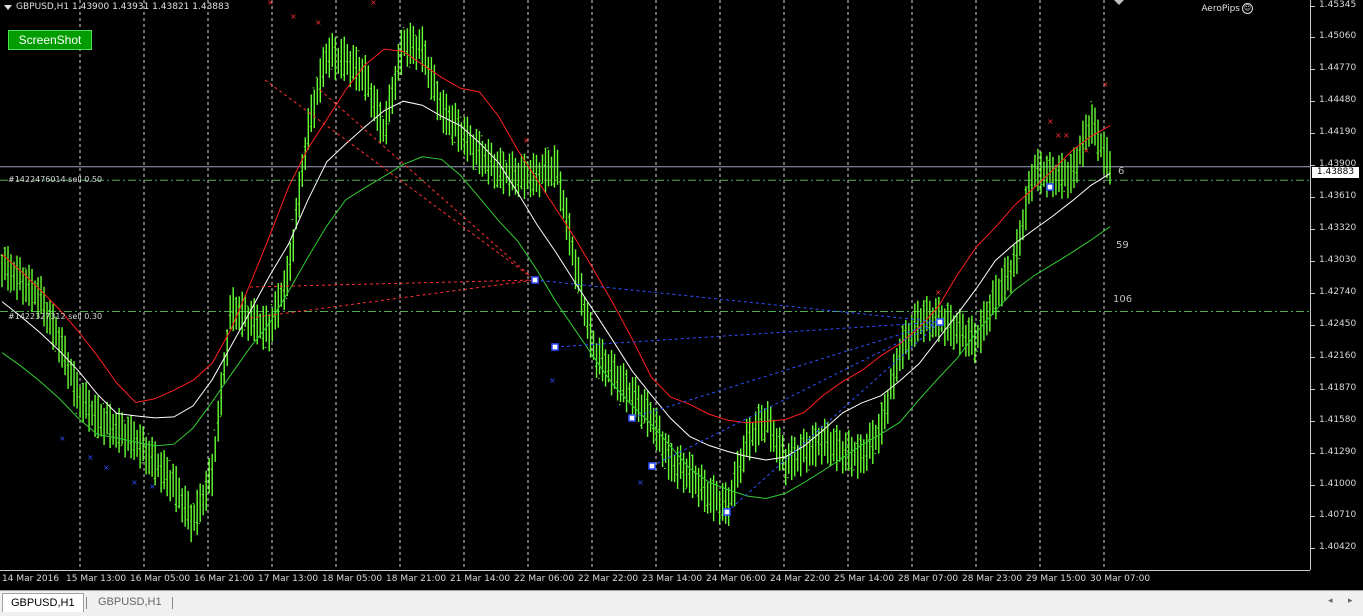 The height and width of the screenshot is (616, 1363). What do you see at coordinates (1350, 601) in the screenshot?
I see `scroll-right-icon: ▸` at bounding box center [1350, 601].